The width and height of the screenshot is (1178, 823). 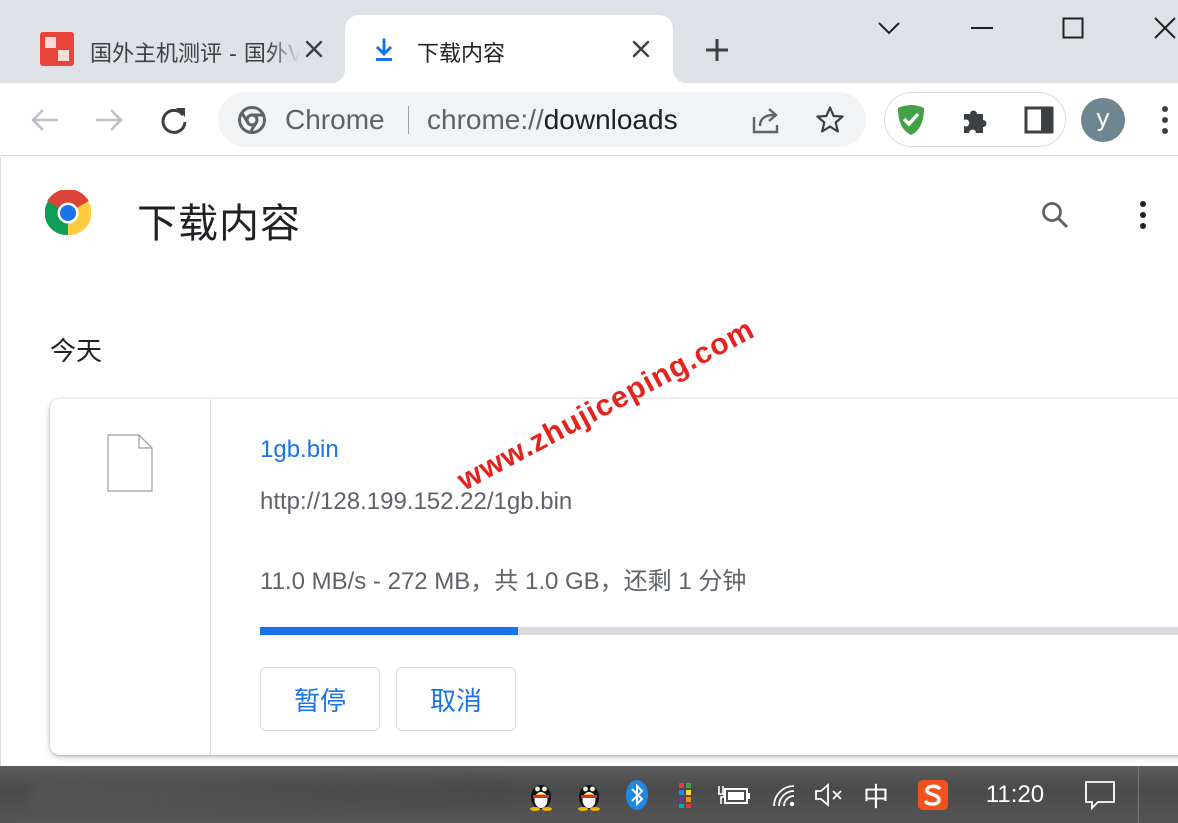 I want to click on page-title: 下载内容, so click(x=219, y=224).